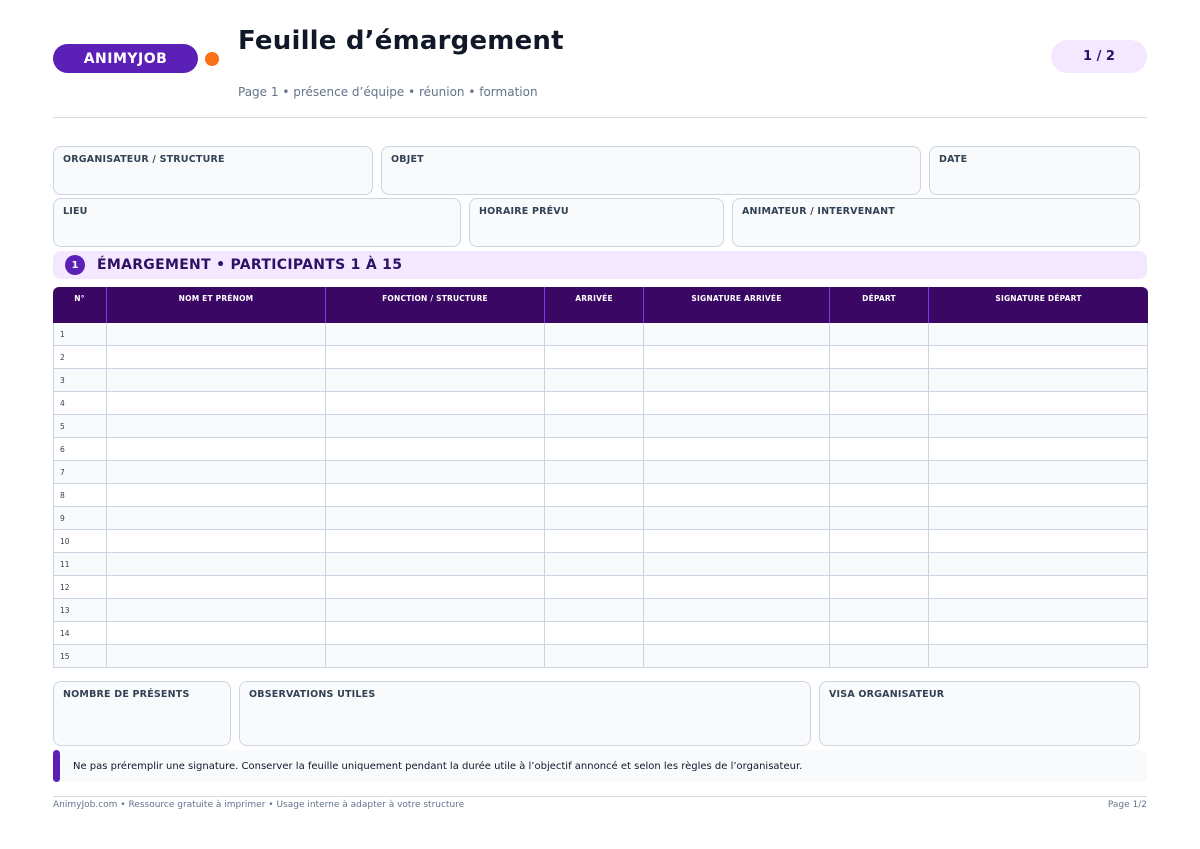 Image resolution: width=1200 pixels, height=849 pixels. I want to click on nombre-presents-field: NOMBRE DE PRÉSENTS, so click(142, 713).